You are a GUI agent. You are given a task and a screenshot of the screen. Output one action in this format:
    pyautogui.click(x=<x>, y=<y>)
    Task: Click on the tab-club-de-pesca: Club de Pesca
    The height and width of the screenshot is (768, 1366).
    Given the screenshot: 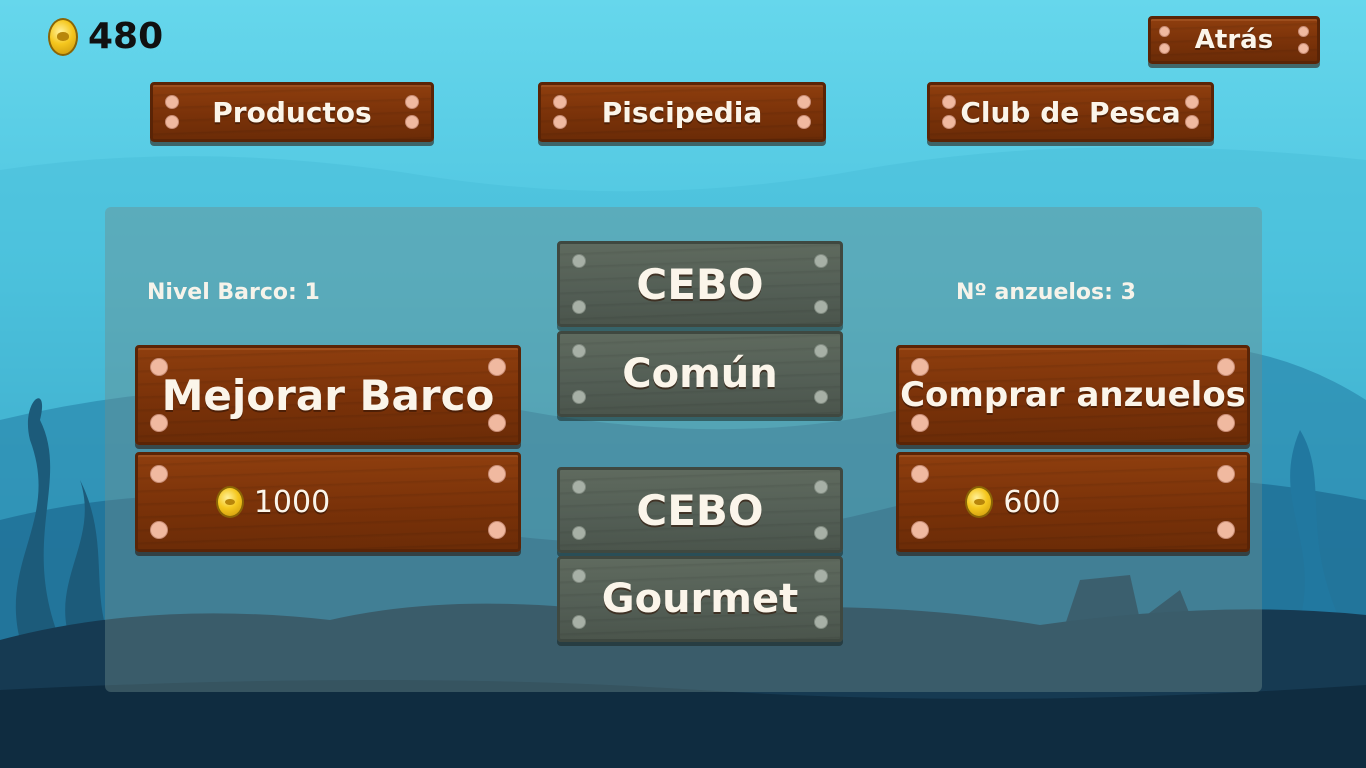 What is the action you would take?
    pyautogui.click(x=1070, y=112)
    